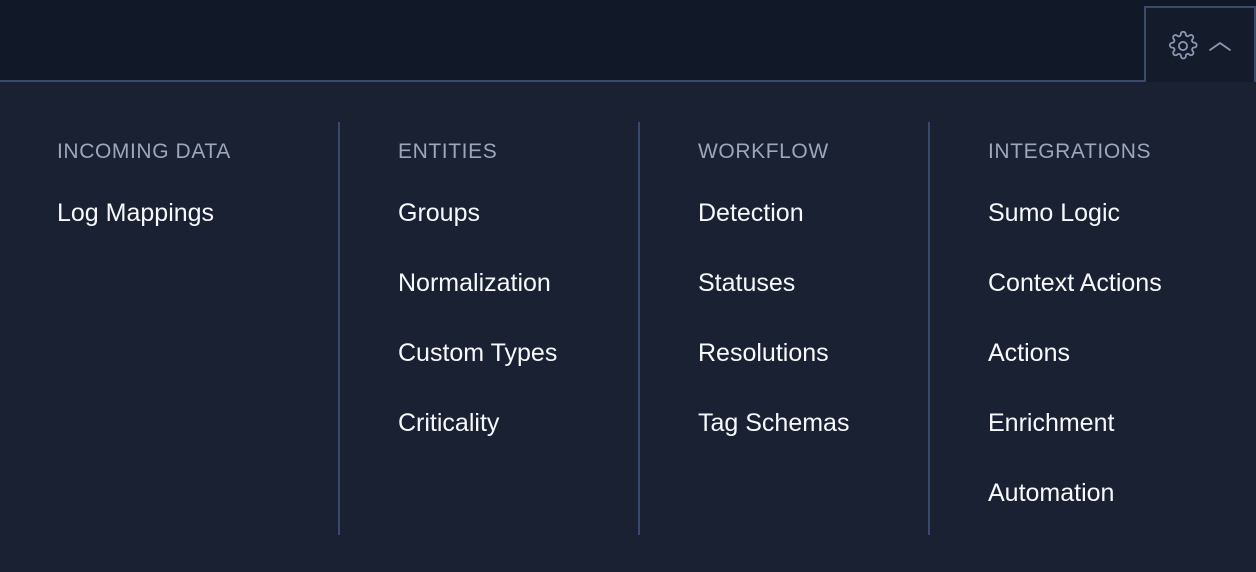 The image size is (1256, 572). Describe the element at coordinates (763, 151) in the screenshot. I see `column-title-workflow: WORKFLOW` at that location.